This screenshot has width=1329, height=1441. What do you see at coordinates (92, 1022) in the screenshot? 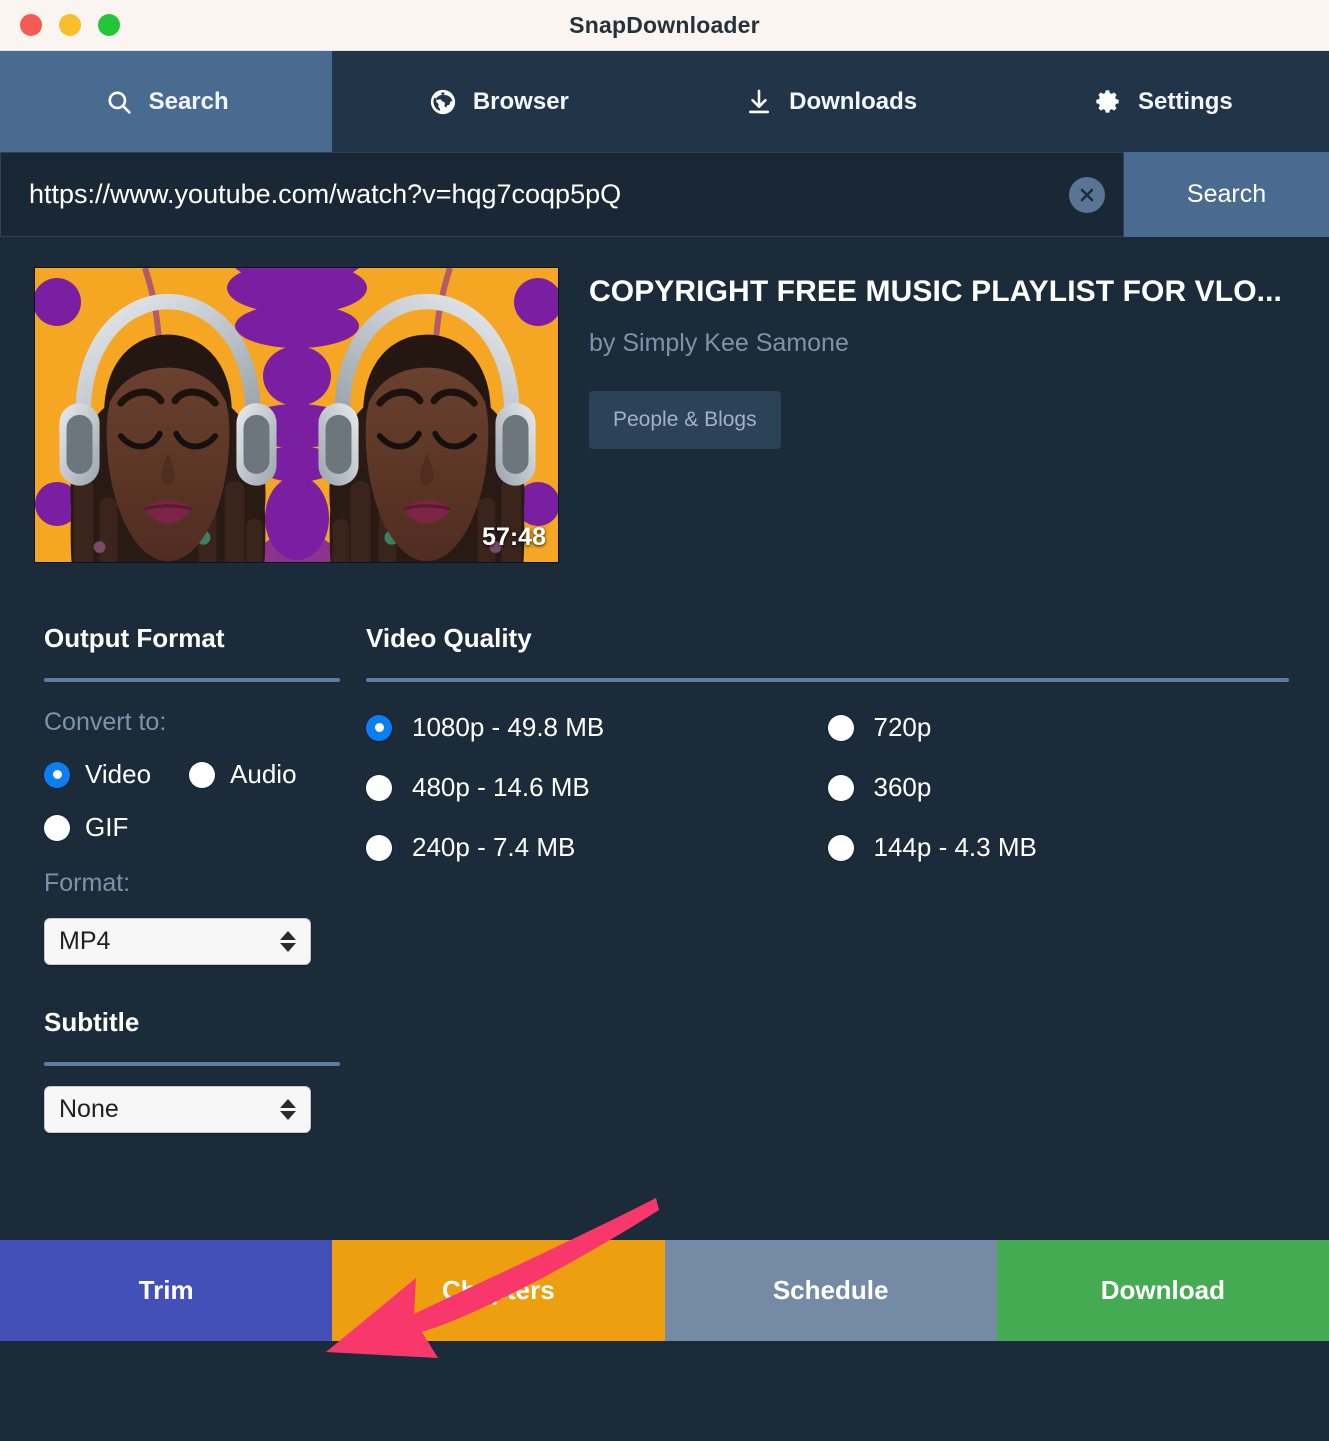
I see `subtitle-heading: Subtitle` at bounding box center [92, 1022].